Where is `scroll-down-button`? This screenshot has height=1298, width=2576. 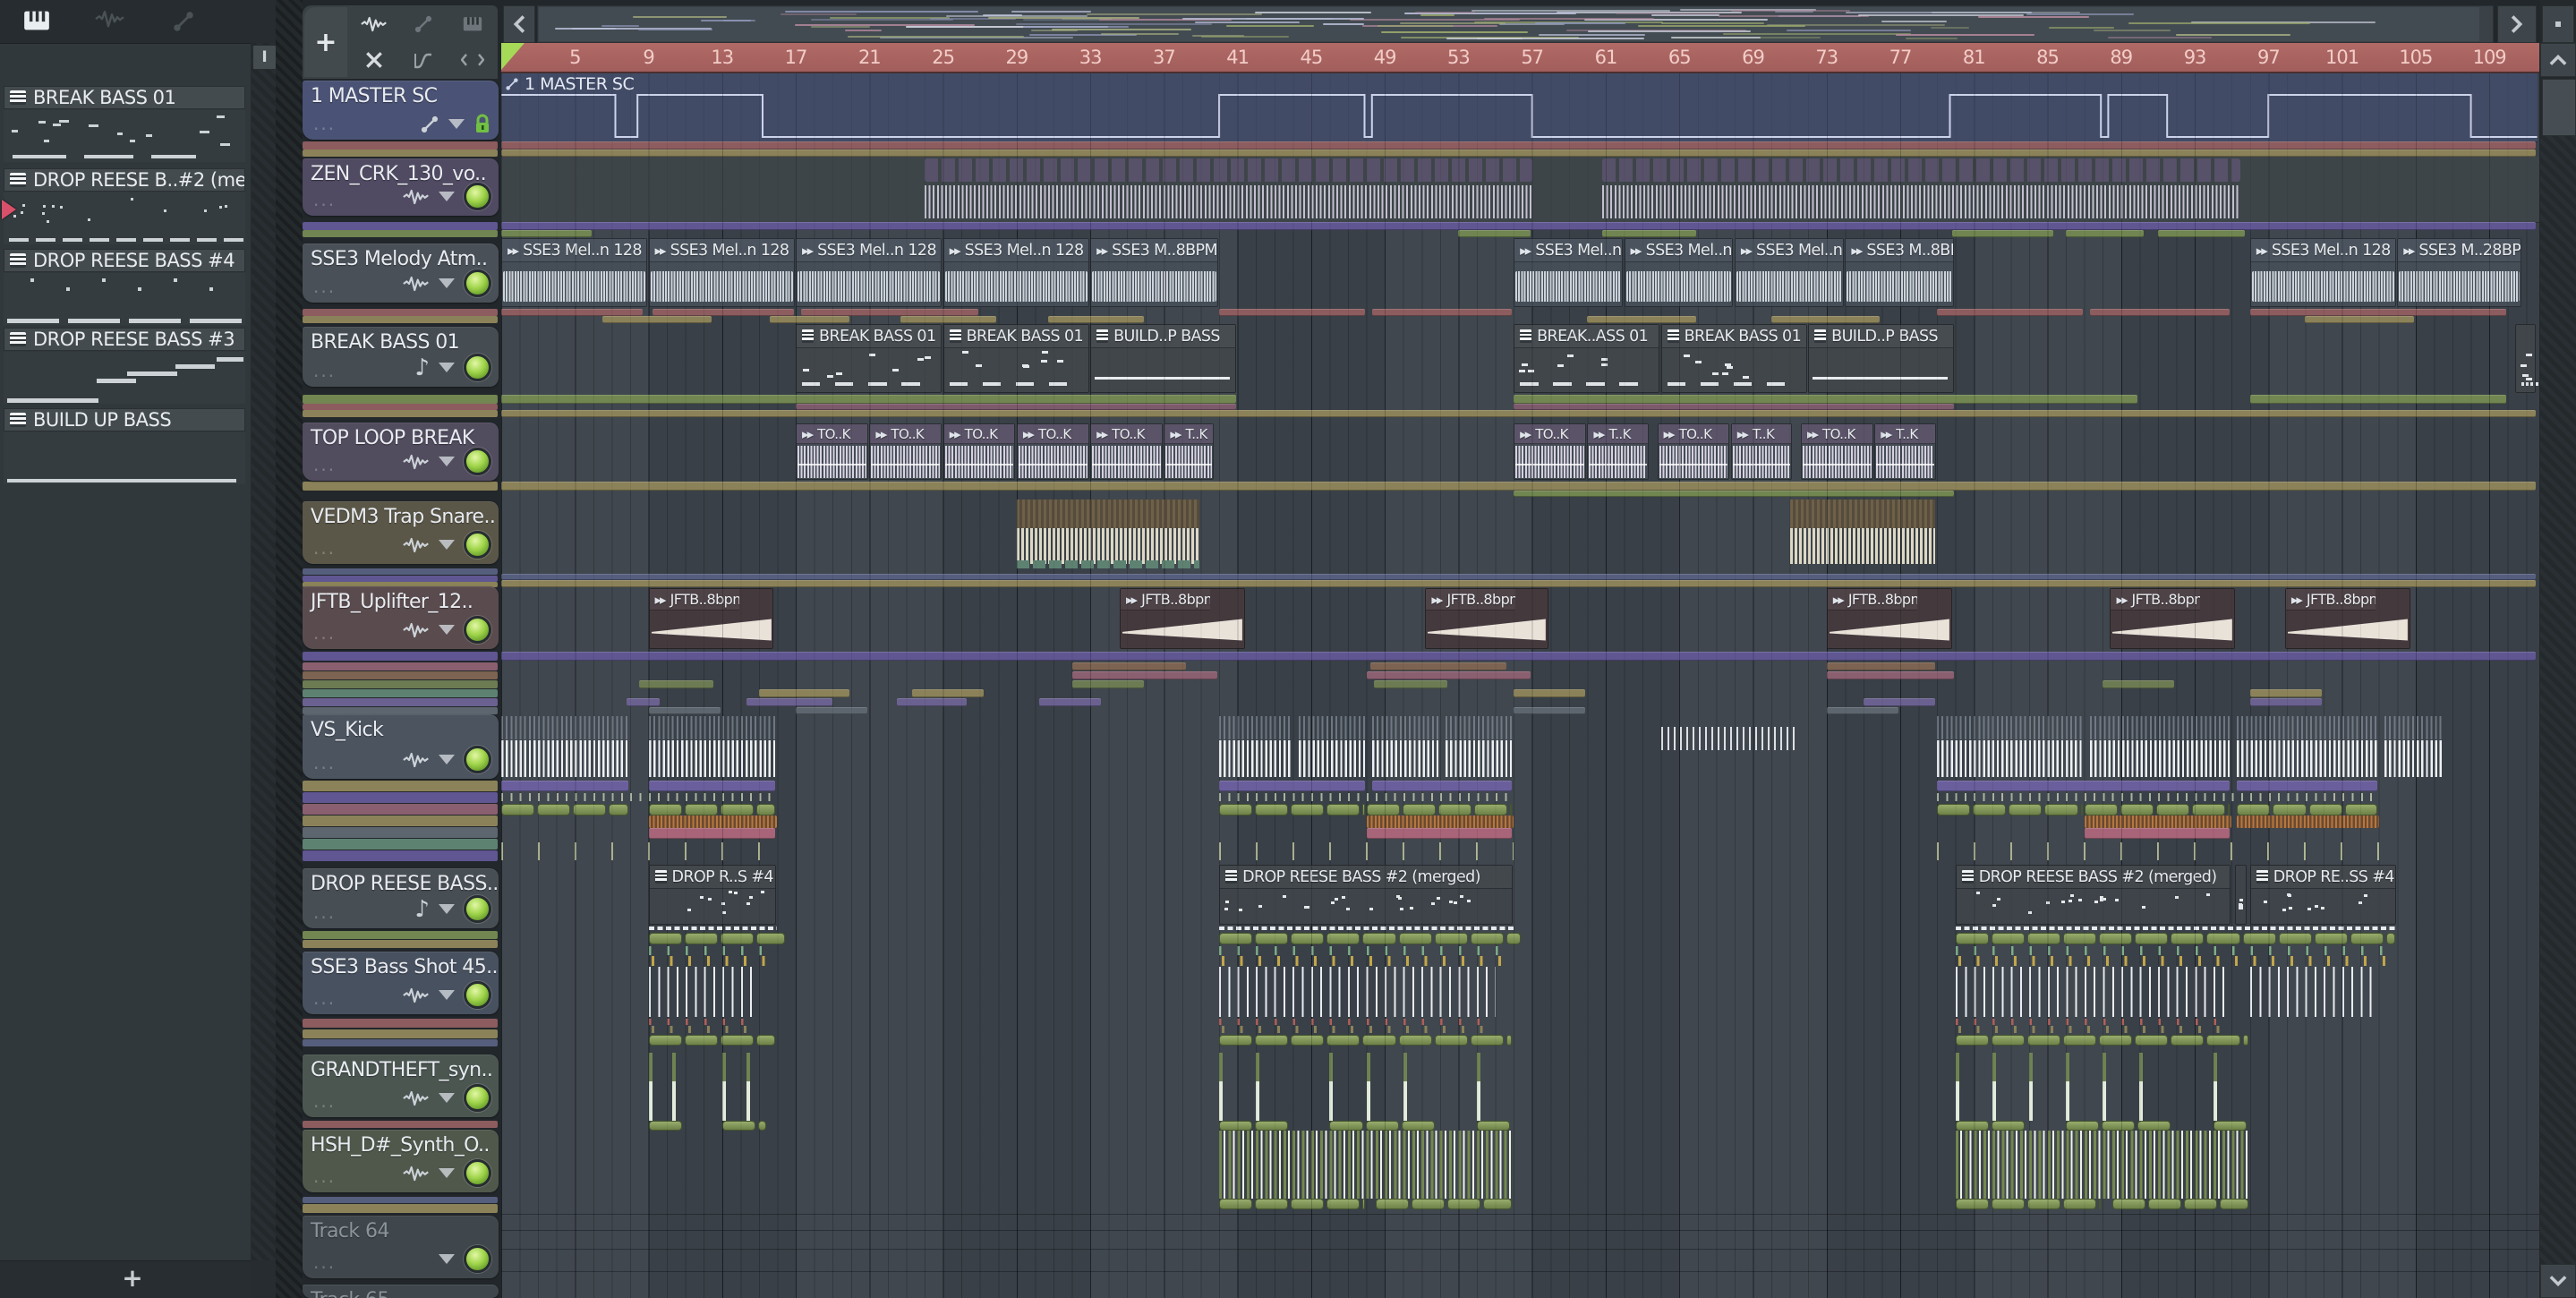 scroll-down-button is located at coordinates (2558, 1281).